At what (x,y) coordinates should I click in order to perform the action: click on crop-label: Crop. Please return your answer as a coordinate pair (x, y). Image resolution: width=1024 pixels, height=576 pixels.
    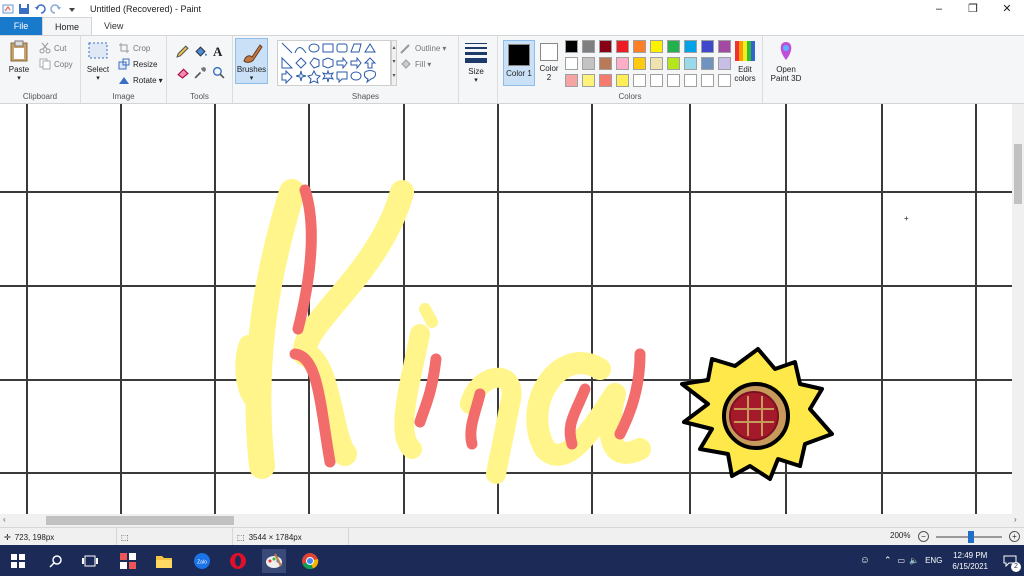
    Looking at the image, I should click on (142, 48).